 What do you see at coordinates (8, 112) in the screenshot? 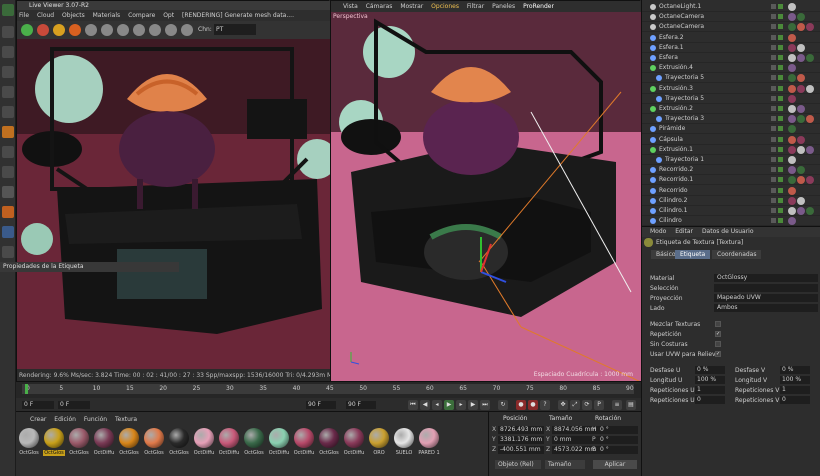
I see `texture-mode-icon` at bounding box center [8, 112].